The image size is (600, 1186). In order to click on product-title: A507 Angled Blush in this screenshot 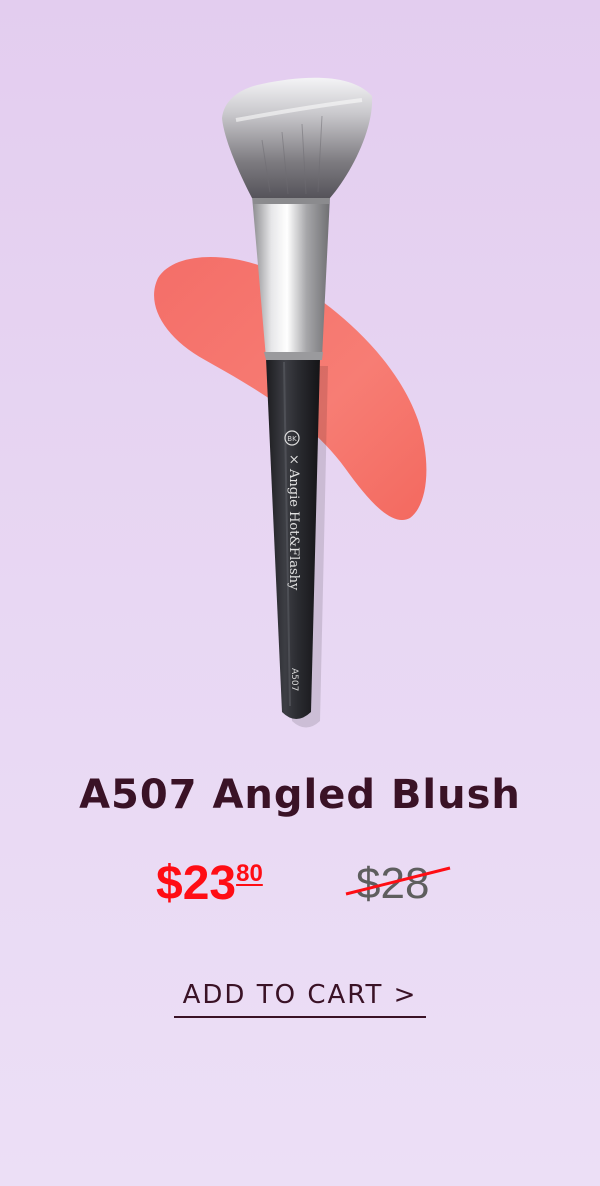, I will do `click(300, 795)`.